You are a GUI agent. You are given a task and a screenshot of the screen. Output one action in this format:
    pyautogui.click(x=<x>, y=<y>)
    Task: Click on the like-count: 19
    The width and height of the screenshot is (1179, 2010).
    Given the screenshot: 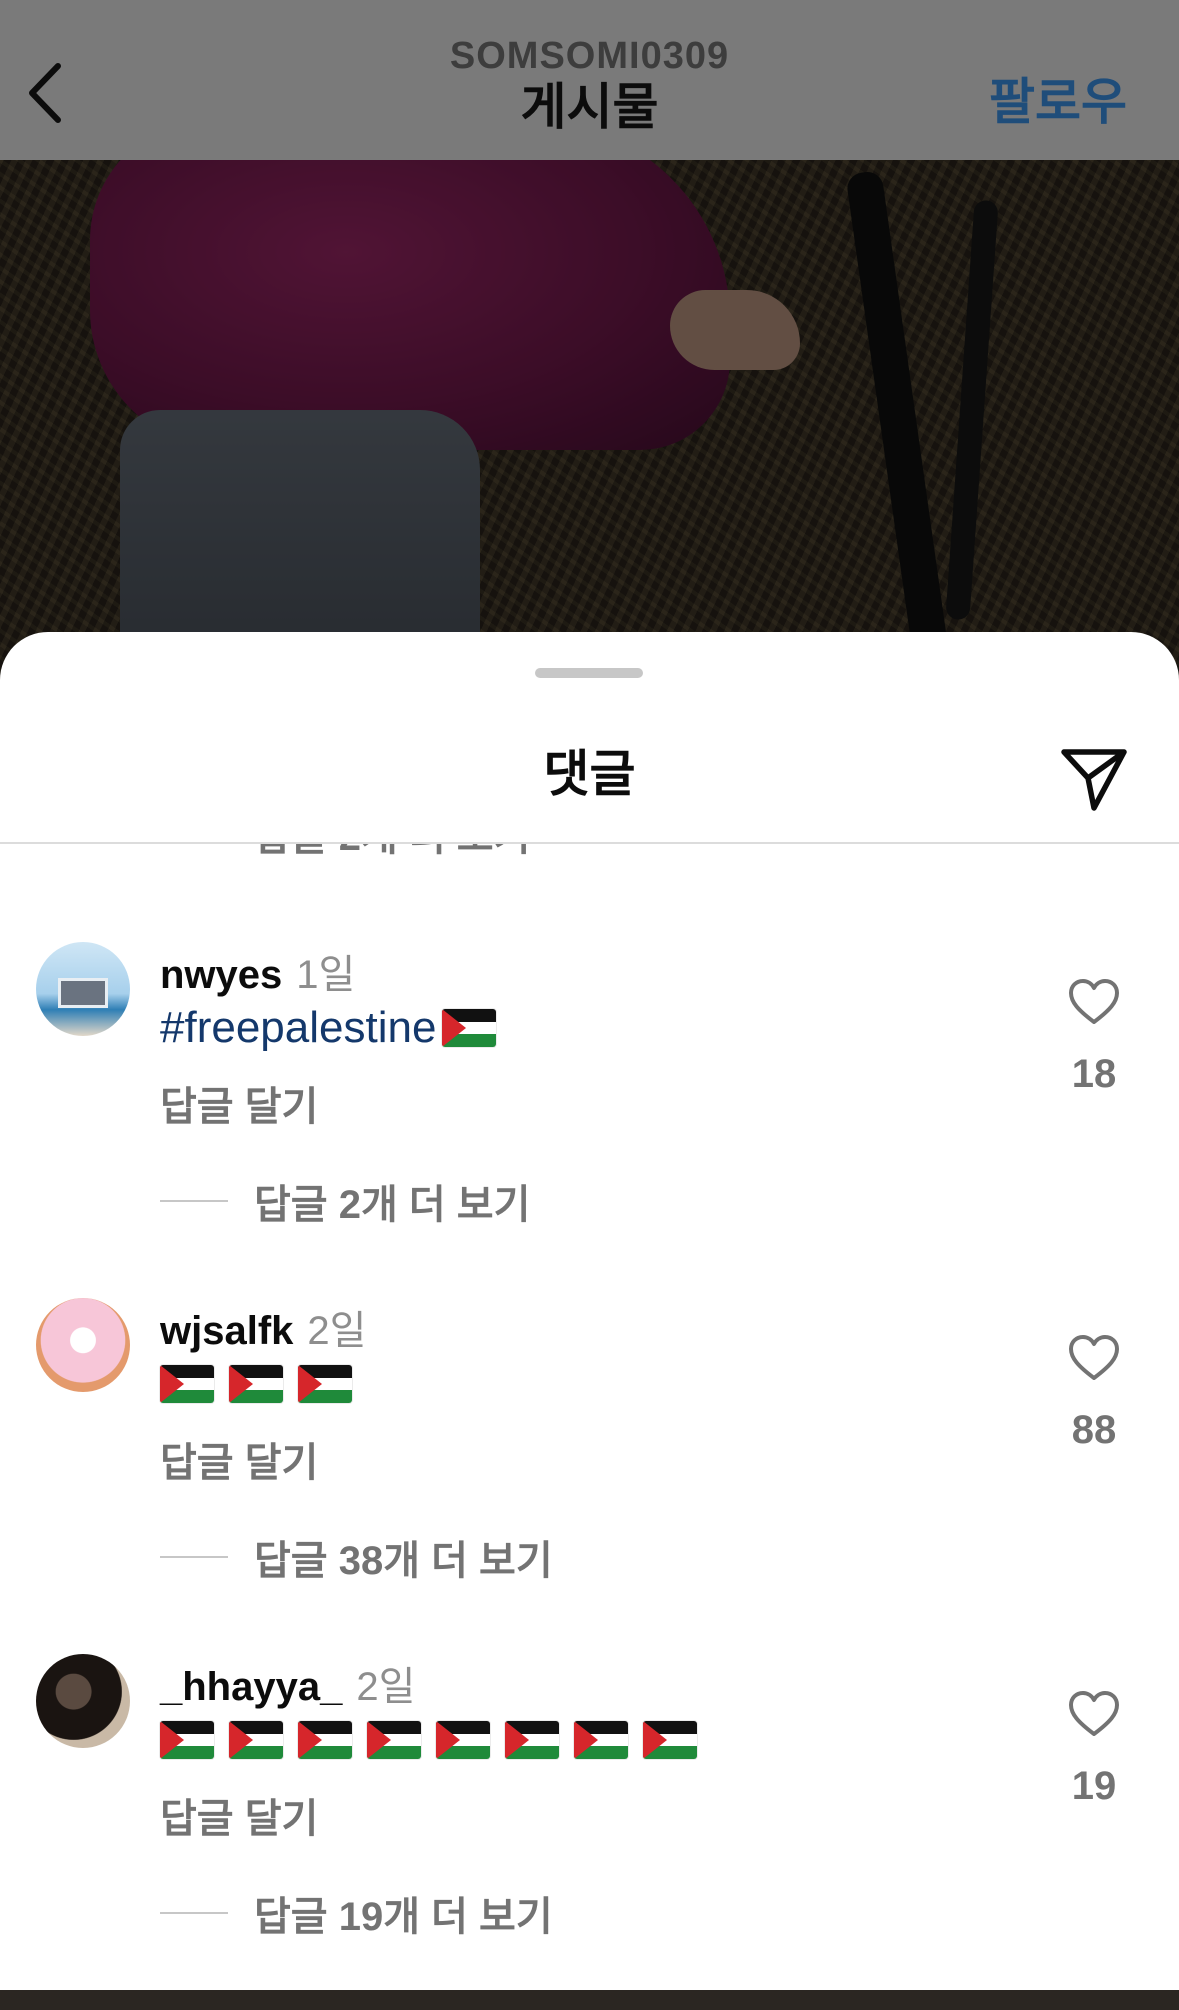 What is the action you would take?
    pyautogui.click(x=1094, y=1786)
    